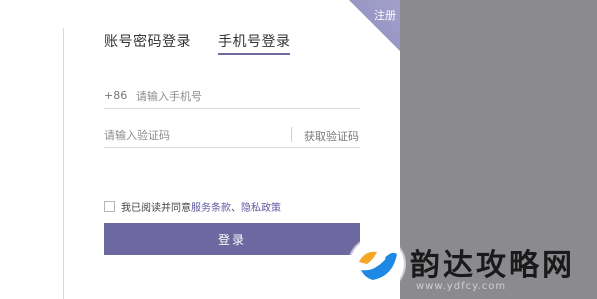  Describe the element at coordinates (261, 206) in the screenshot. I see `privacy-link: 隐私政策` at that location.